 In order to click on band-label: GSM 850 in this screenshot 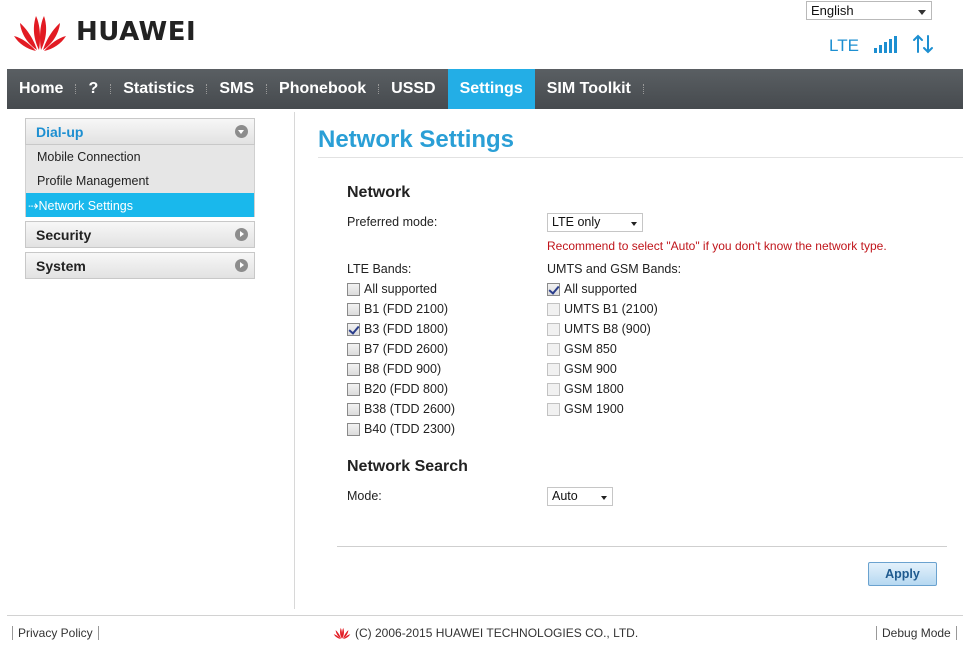, I will do `click(590, 349)`.